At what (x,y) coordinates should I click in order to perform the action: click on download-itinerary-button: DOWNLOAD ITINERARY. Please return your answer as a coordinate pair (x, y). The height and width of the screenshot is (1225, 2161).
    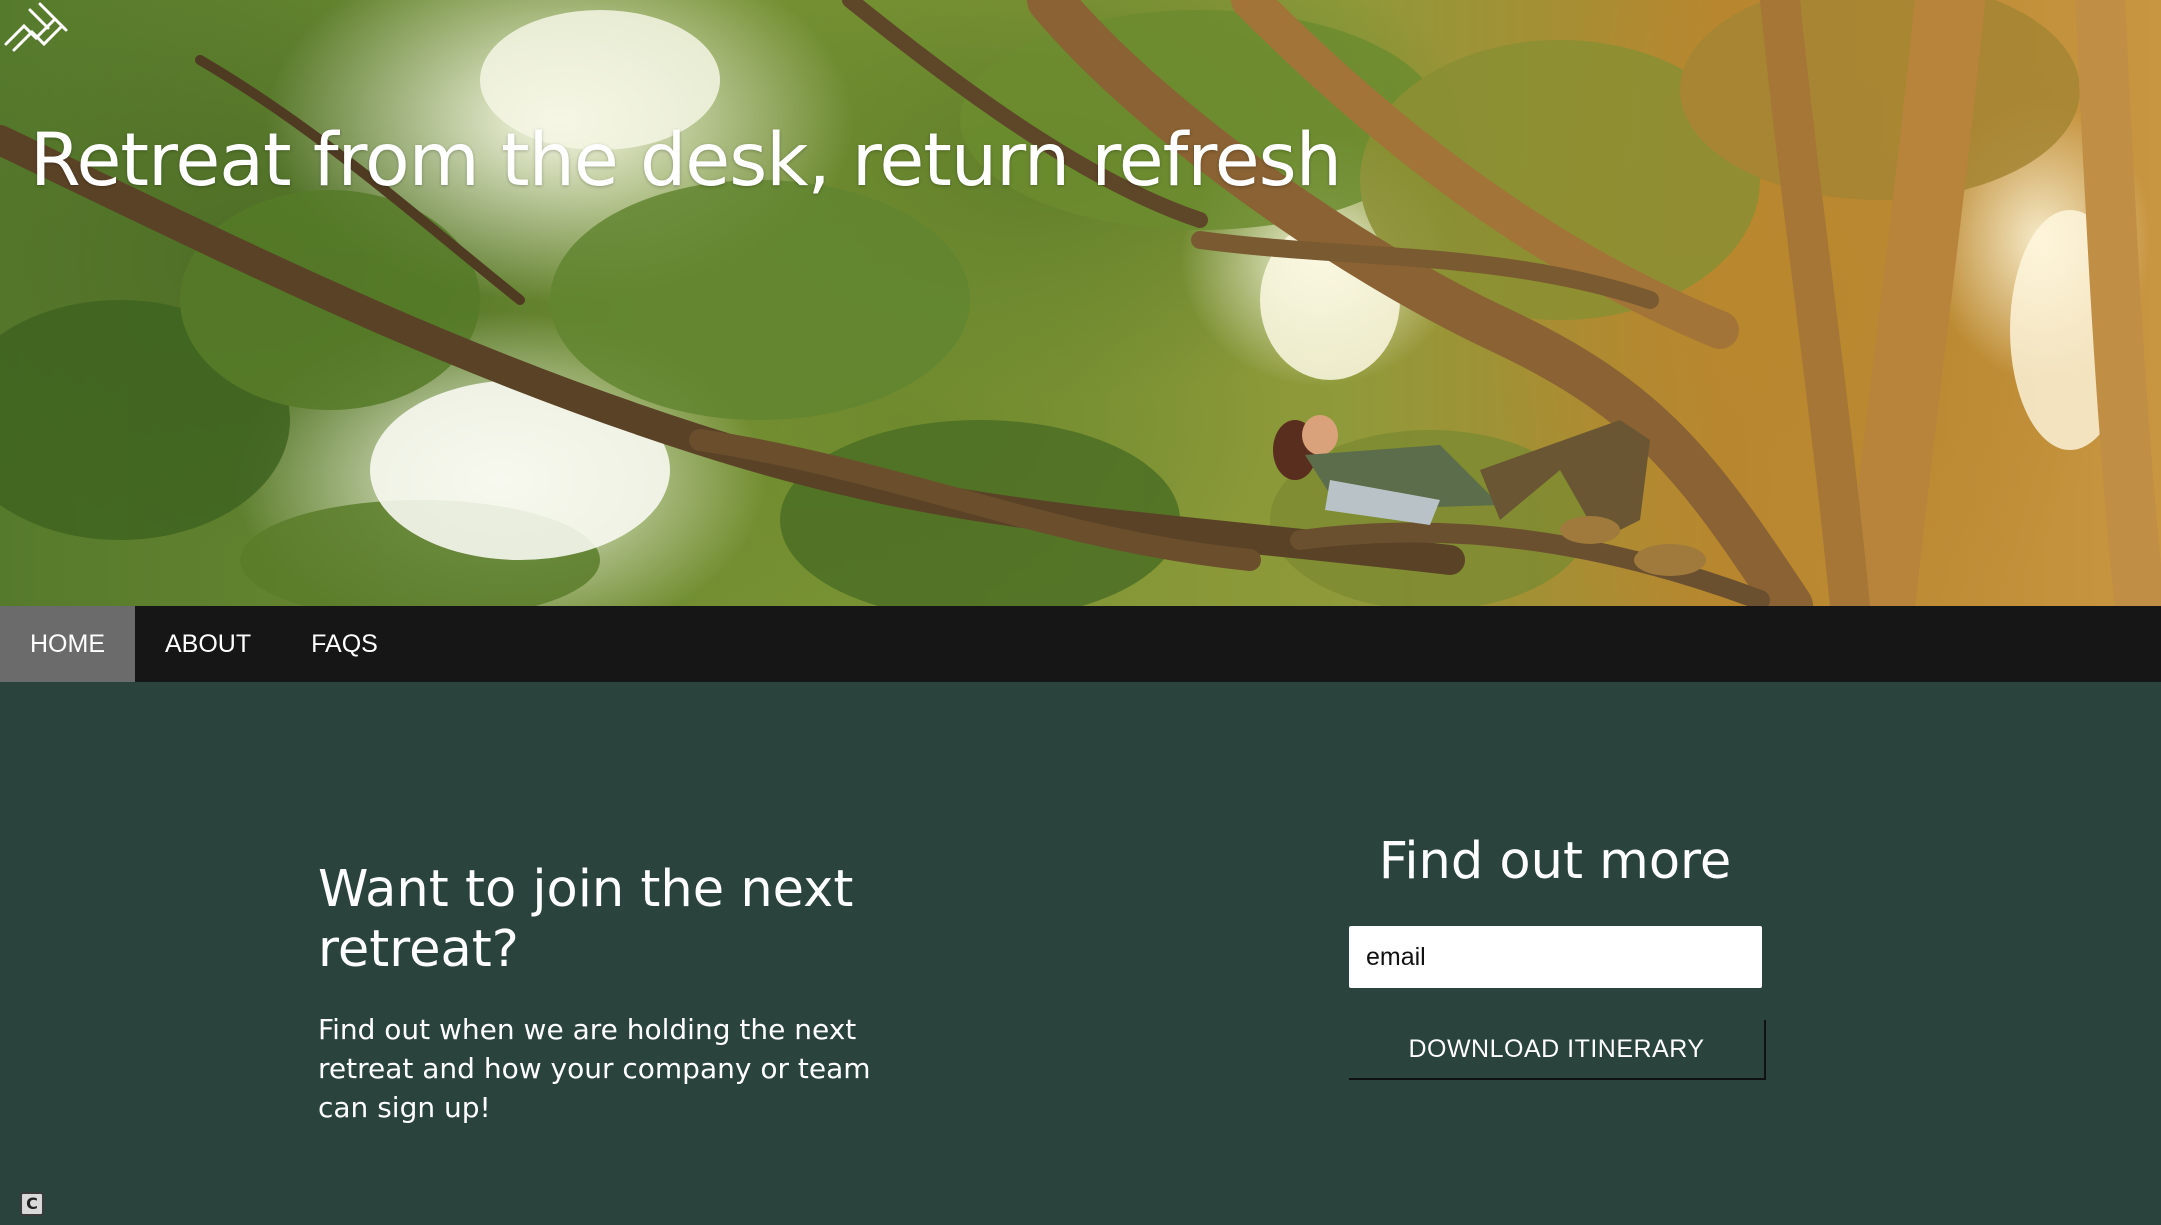
    Looking at the image, I should click on (1557, 1050).